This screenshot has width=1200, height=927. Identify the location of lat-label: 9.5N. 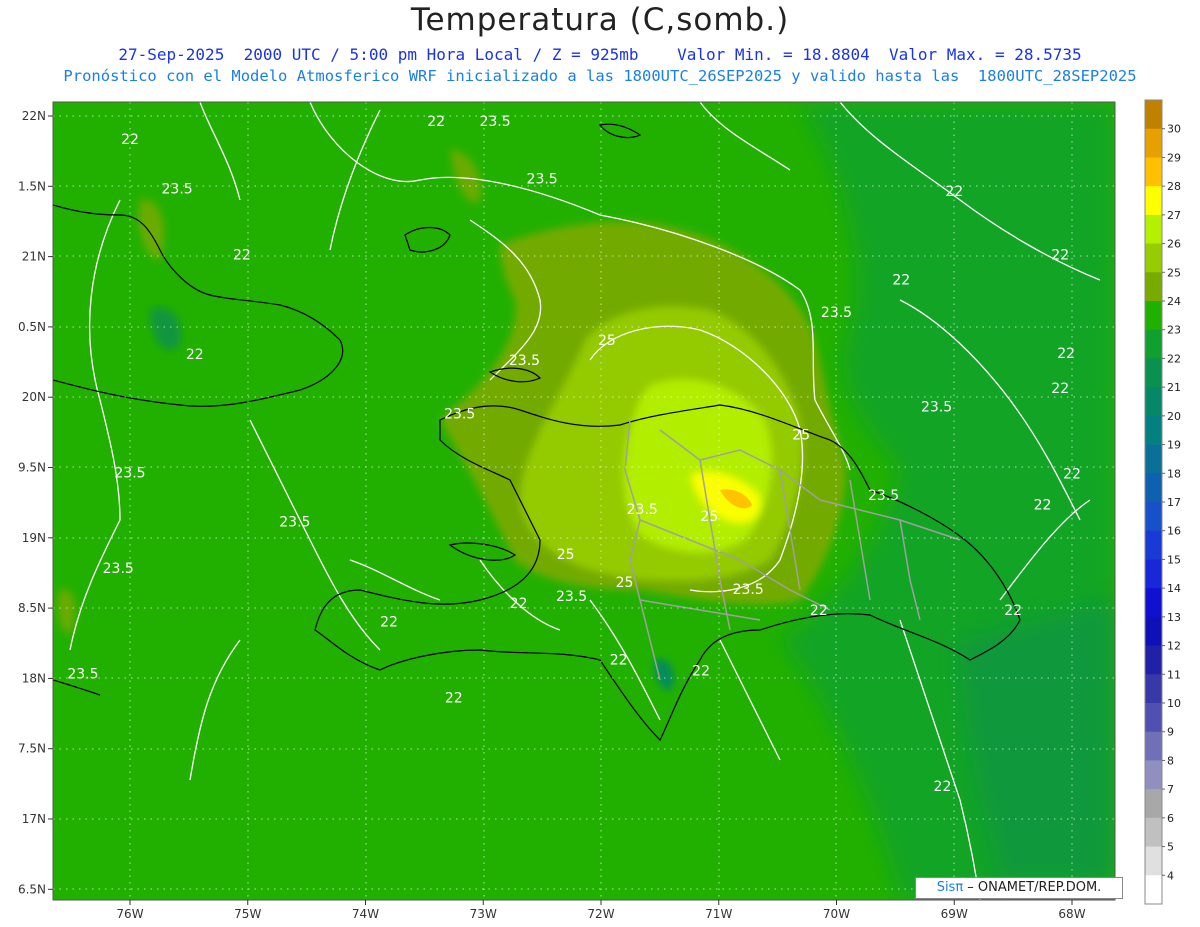
(32, 468).